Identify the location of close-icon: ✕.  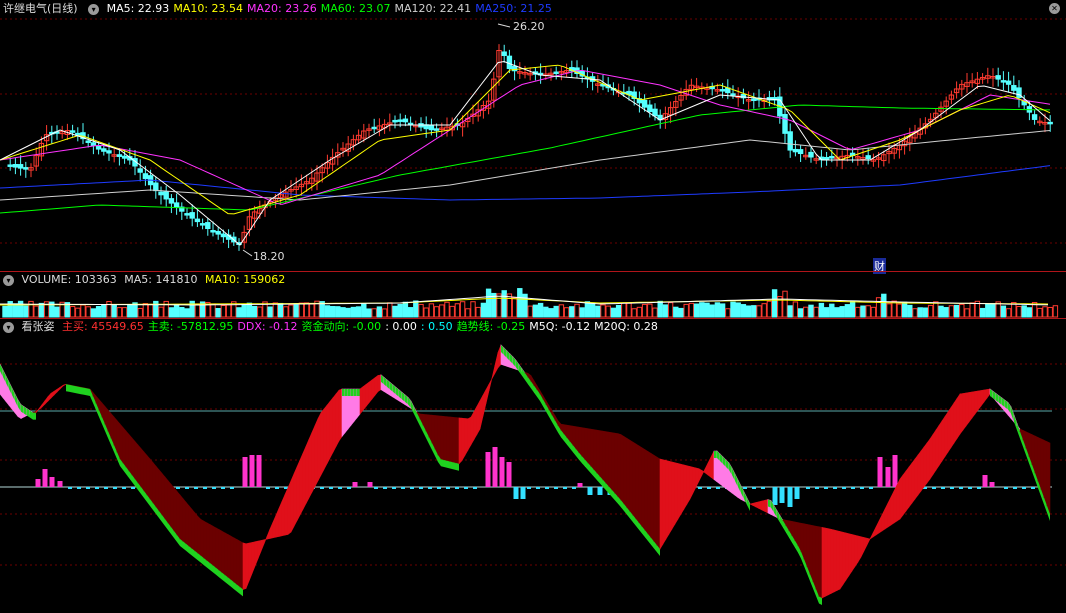
(1054, 8).